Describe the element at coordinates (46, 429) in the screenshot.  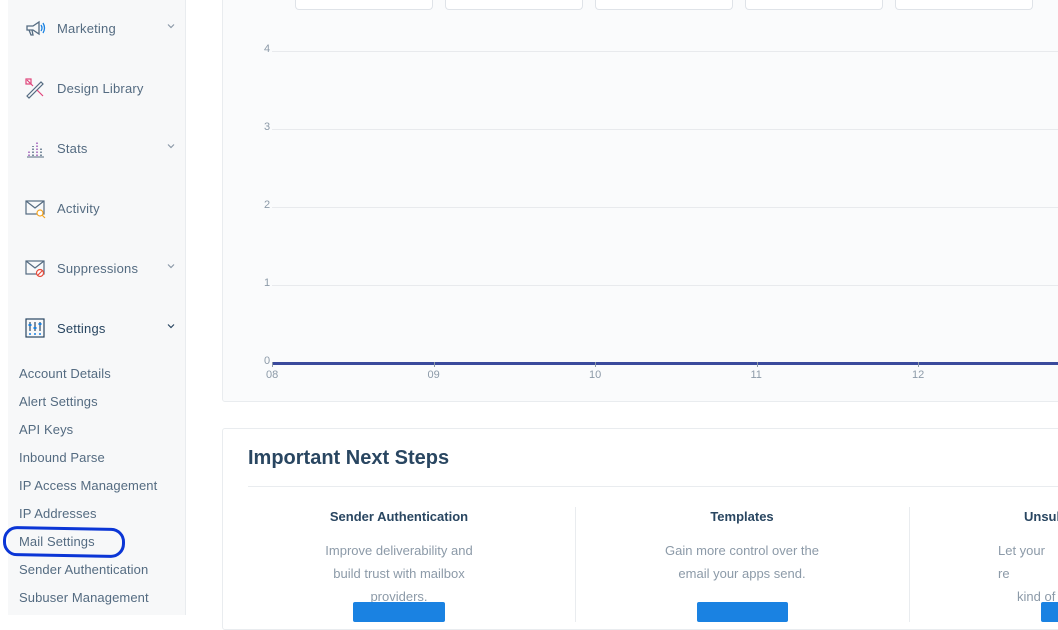
I see `sidebar-subitem-api-keys: API Keys` at that location.